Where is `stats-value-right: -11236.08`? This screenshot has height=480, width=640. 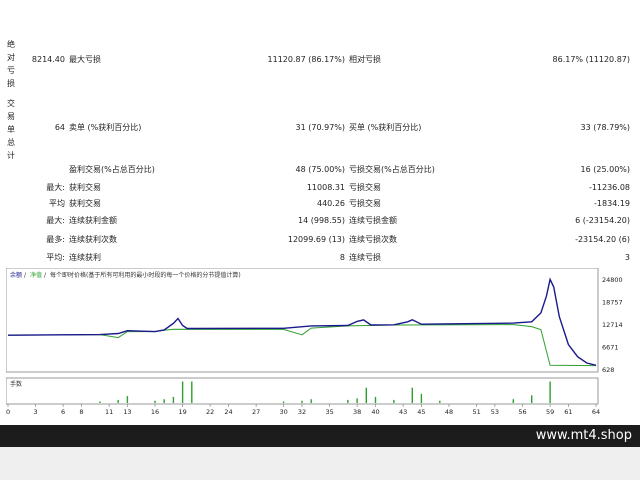 stats-value-right: -11236.08 is located at coordinates (609, 187).